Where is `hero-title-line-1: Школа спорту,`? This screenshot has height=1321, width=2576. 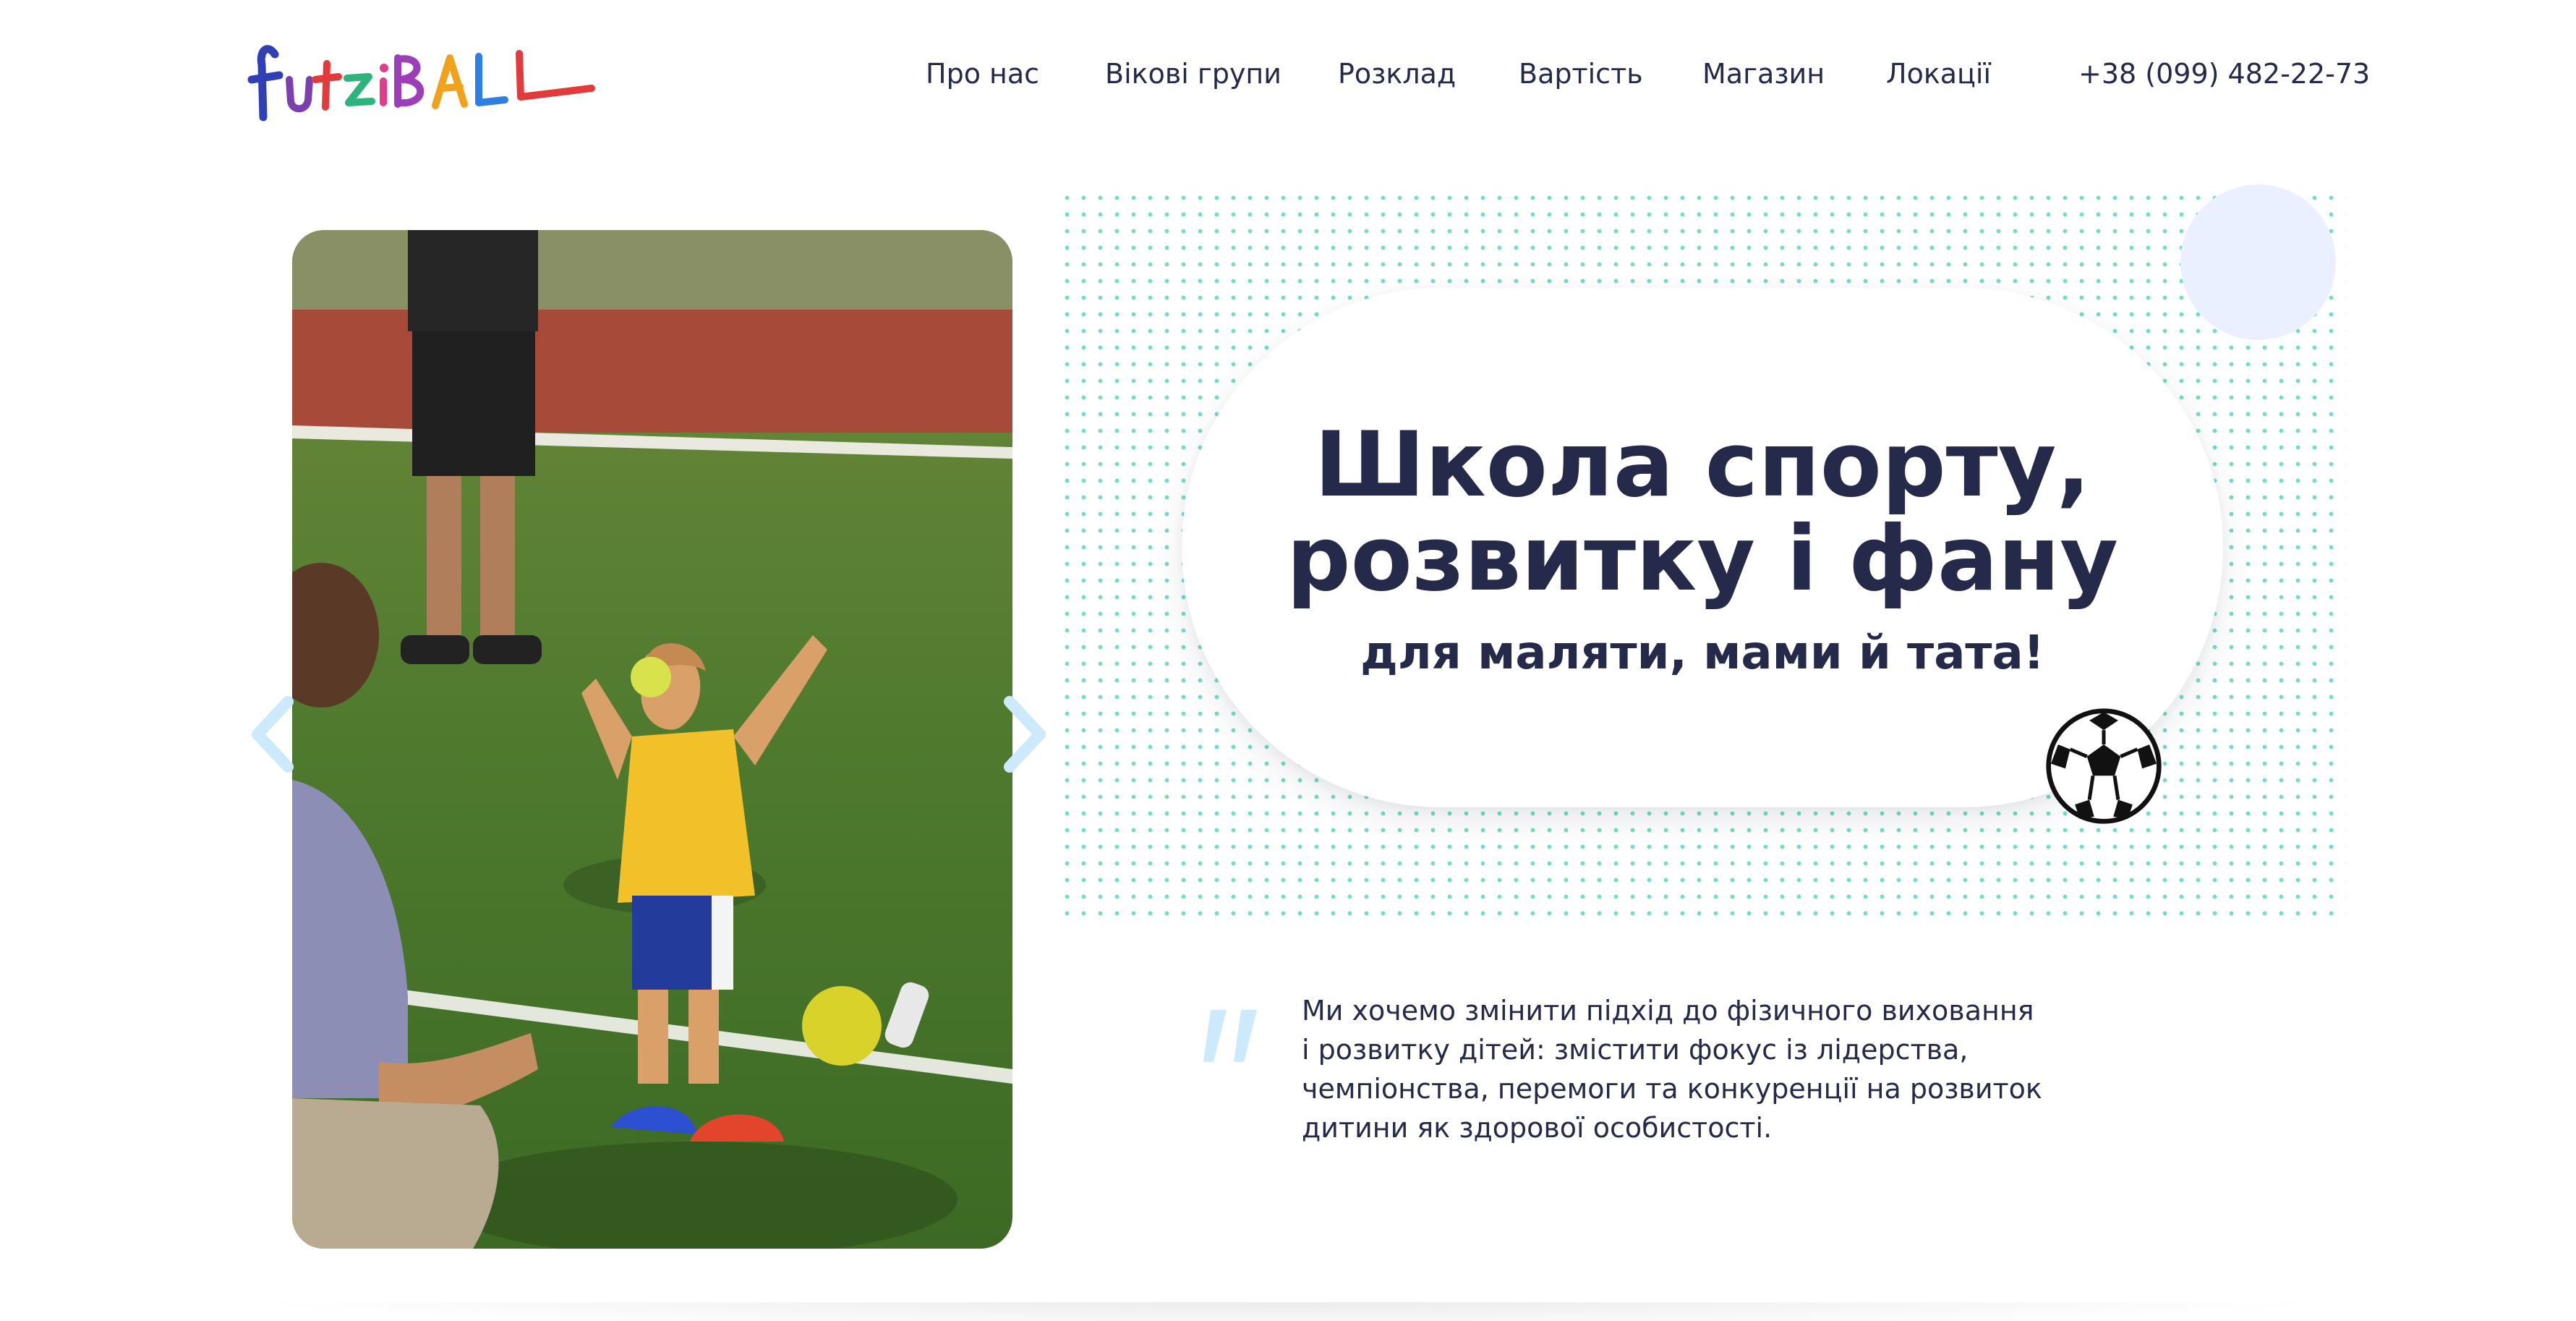
hero-title-line-1: Школа спорту, is located at coordinates (1702, 465).